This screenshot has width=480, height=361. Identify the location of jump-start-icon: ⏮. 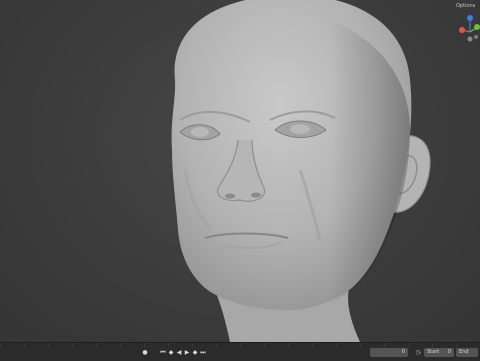
(163, 352).